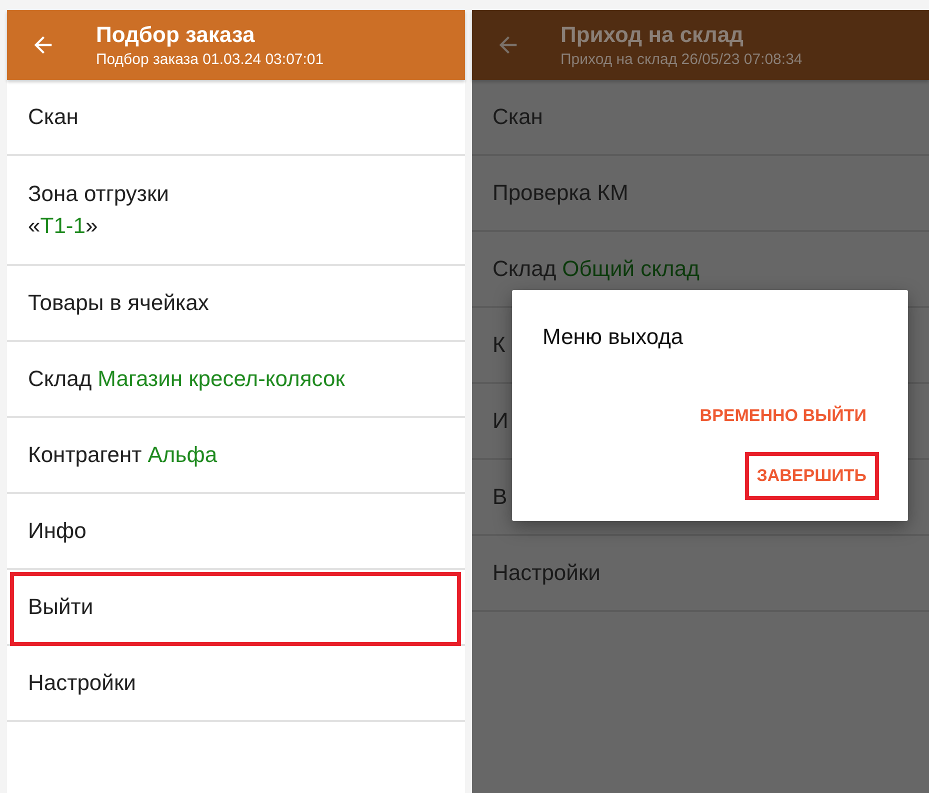 Image resolution: width=929 pixels, height=793 pixels. Describe the element at coordinates (61, 607) in the screenshot. I see `item-label: Выйти` at that location.